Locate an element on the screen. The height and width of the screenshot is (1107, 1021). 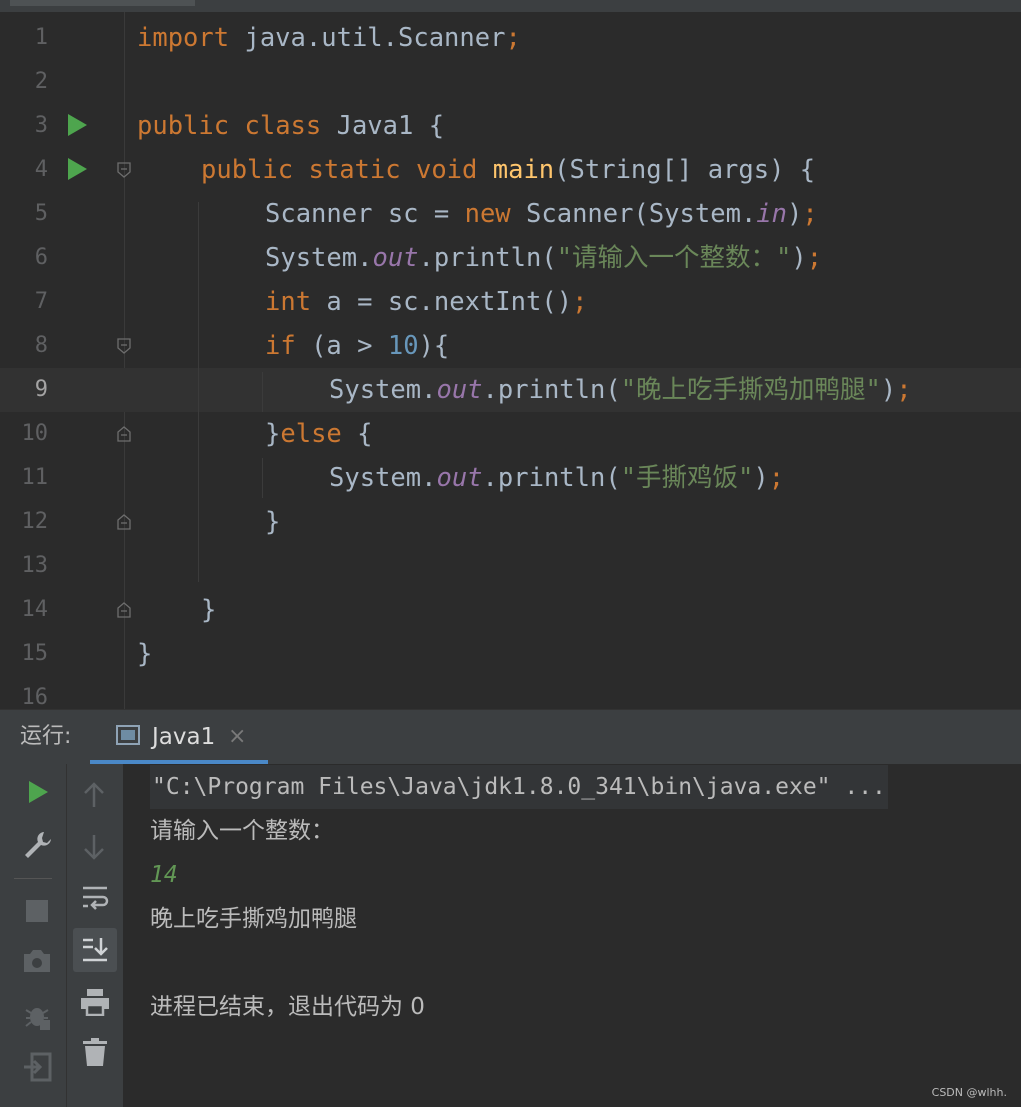
debug-icon is located at coordinates (38, 1016).